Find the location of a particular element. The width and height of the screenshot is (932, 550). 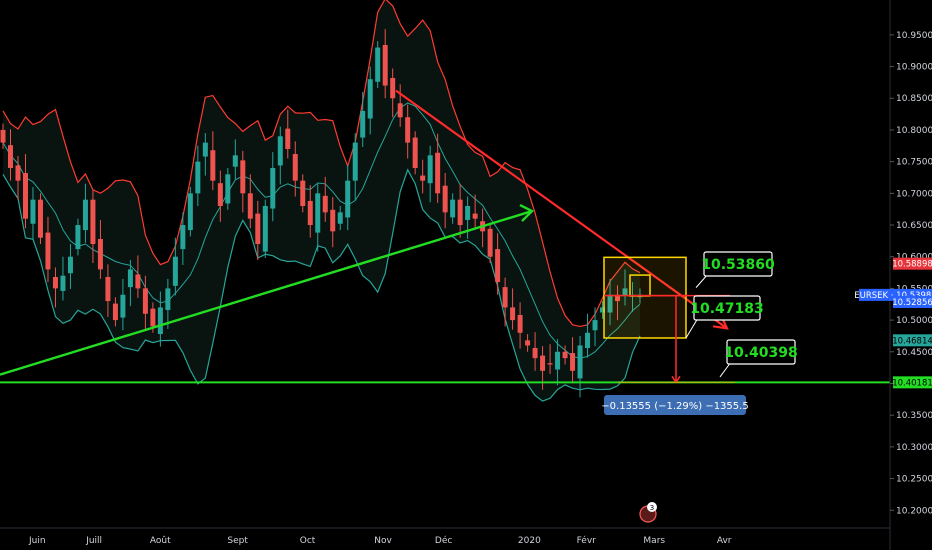

time-tick-label: Oct is located at coordinates (308, 541).